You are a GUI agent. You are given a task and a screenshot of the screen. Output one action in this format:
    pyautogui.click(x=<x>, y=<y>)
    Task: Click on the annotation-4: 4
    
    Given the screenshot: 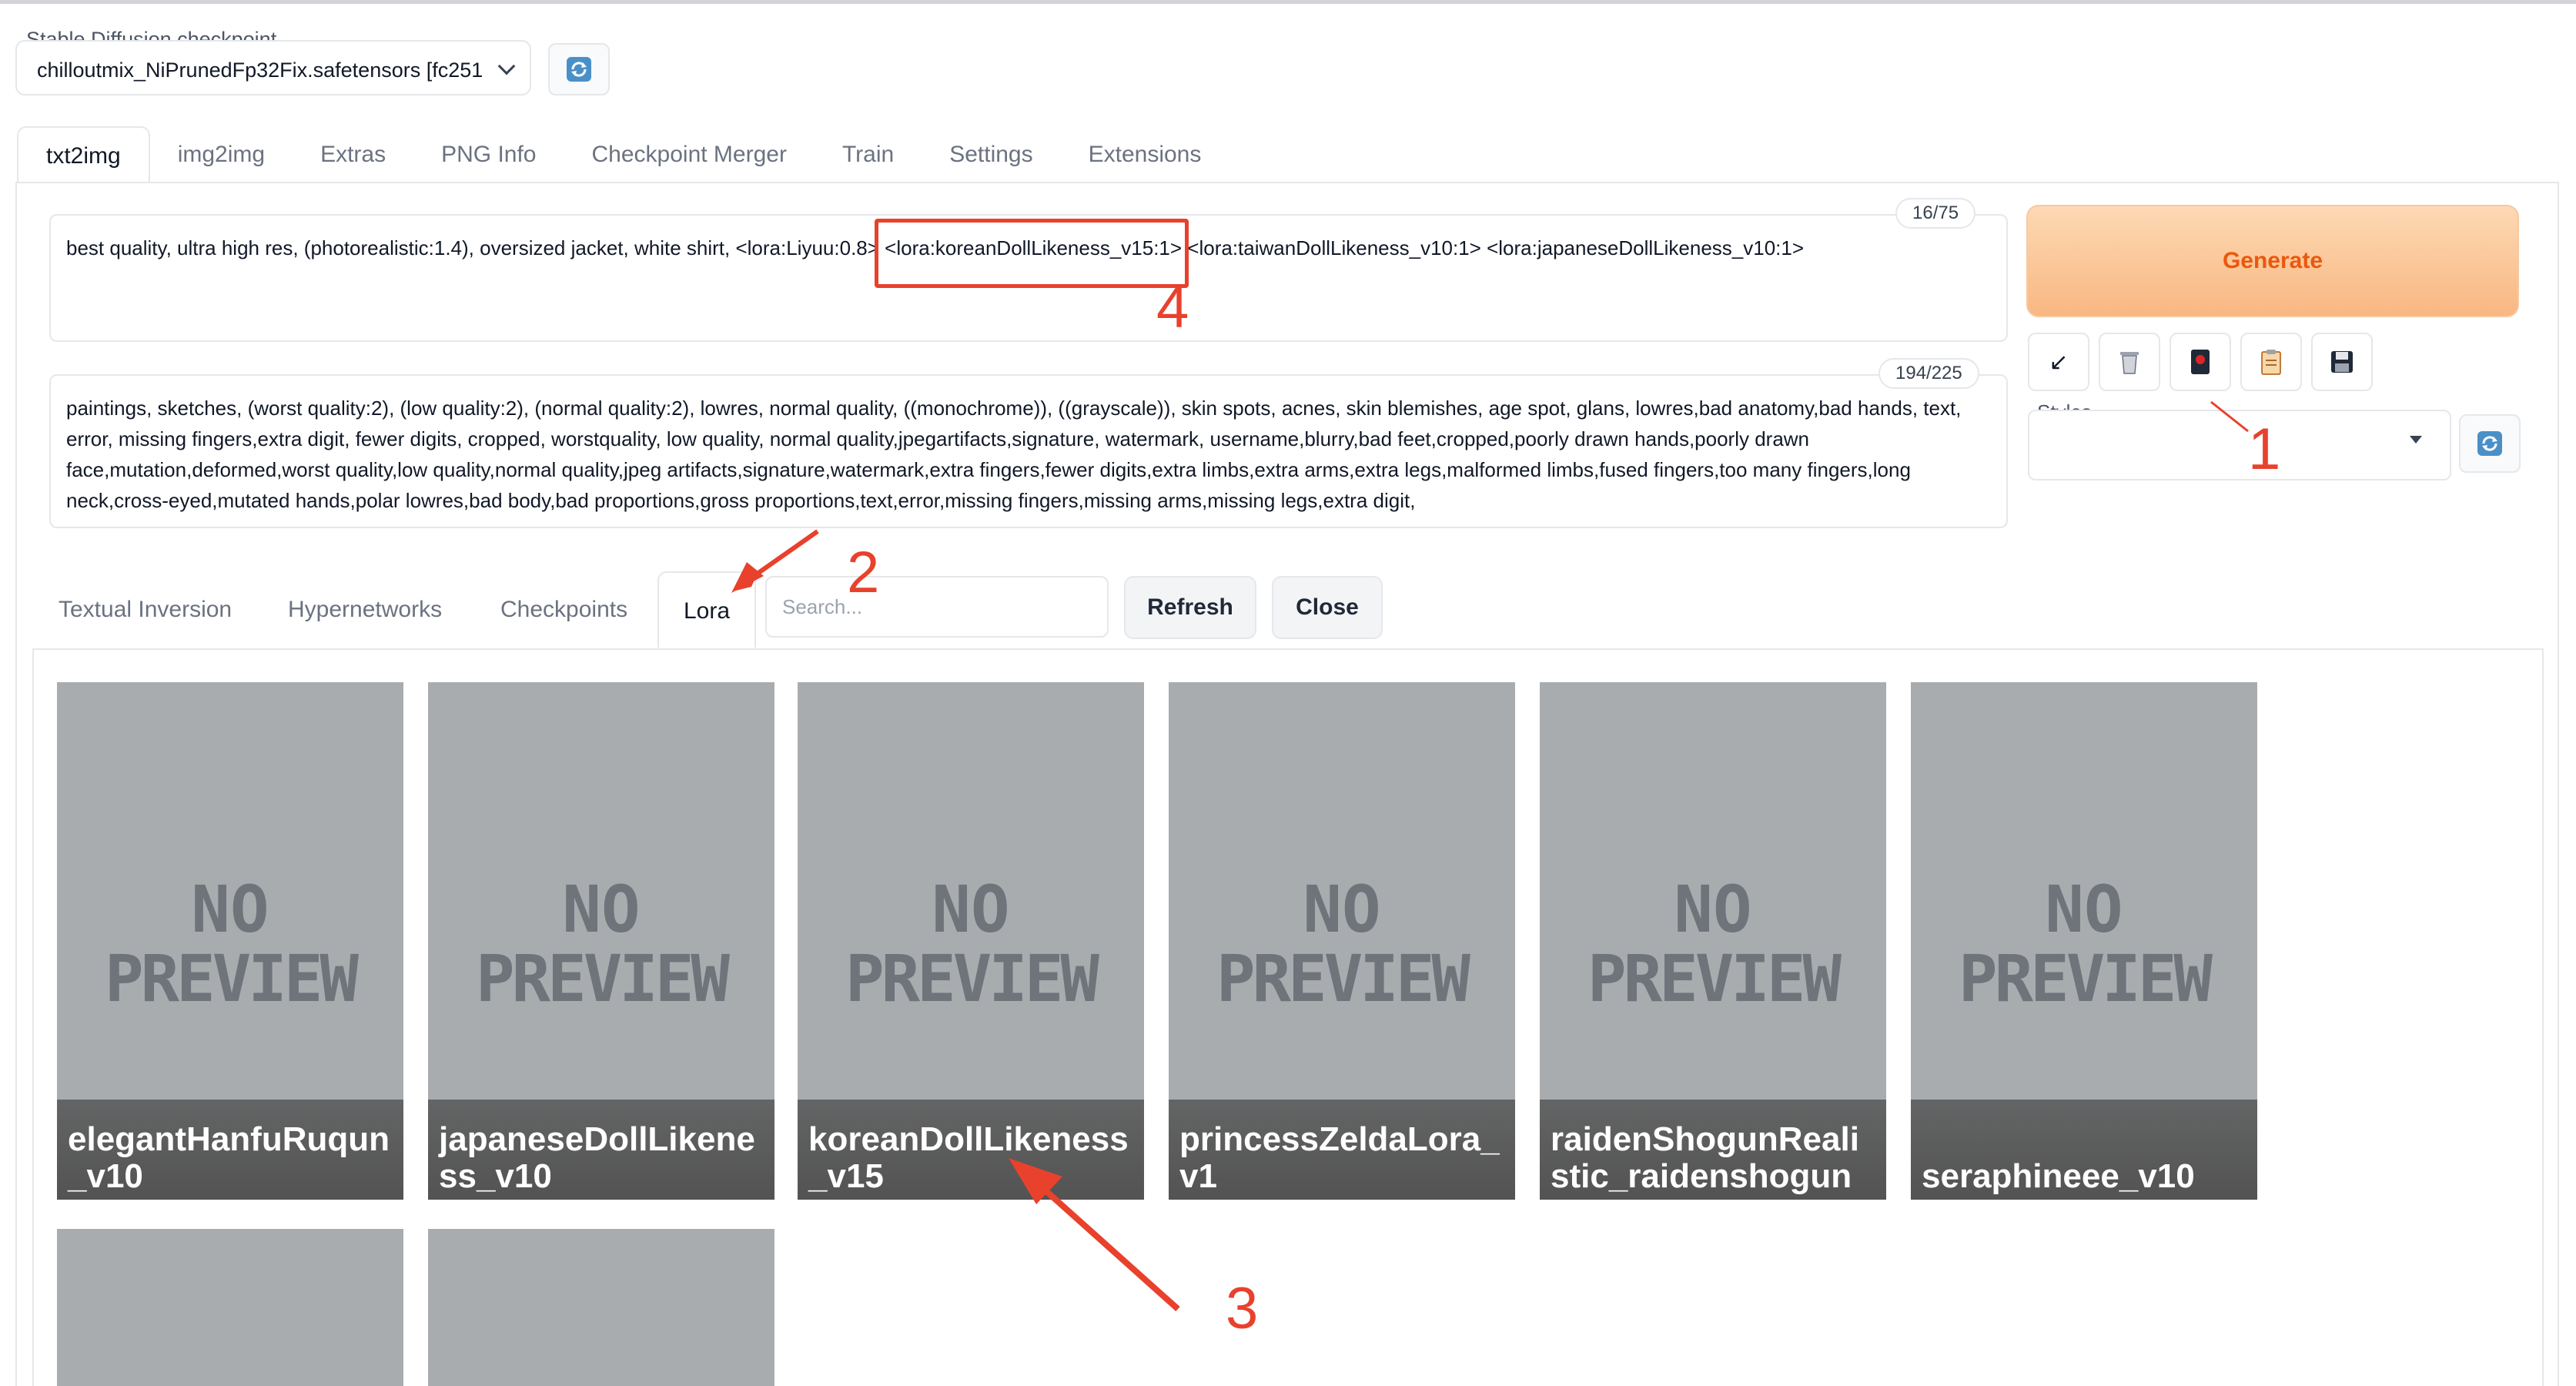 What is the action you would take?
    pyautogui.click(x=1172, y=307)
    